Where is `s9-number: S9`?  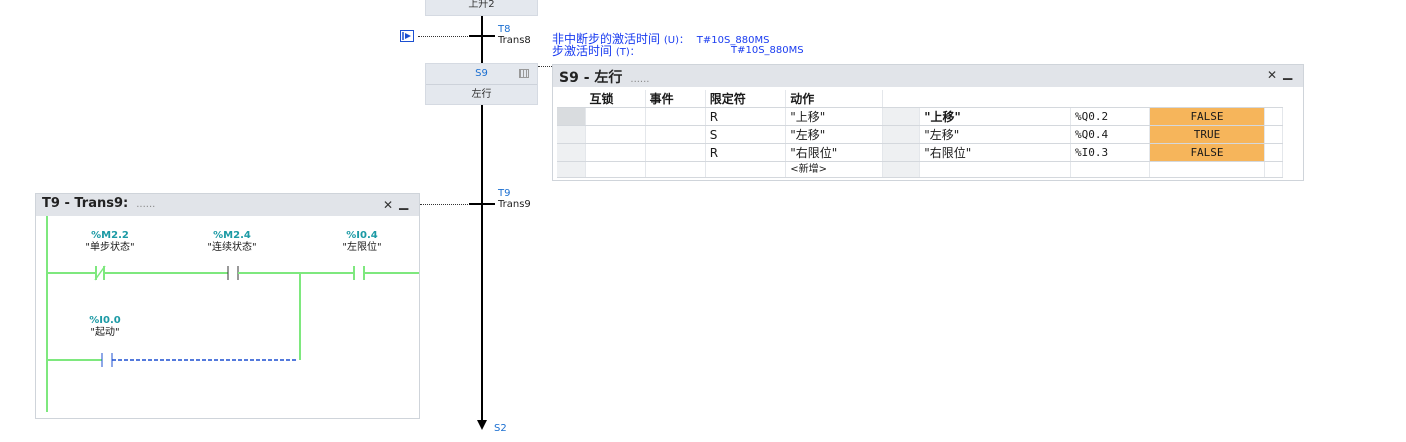 s9-number: S9 is located at coordinates (481, 73).